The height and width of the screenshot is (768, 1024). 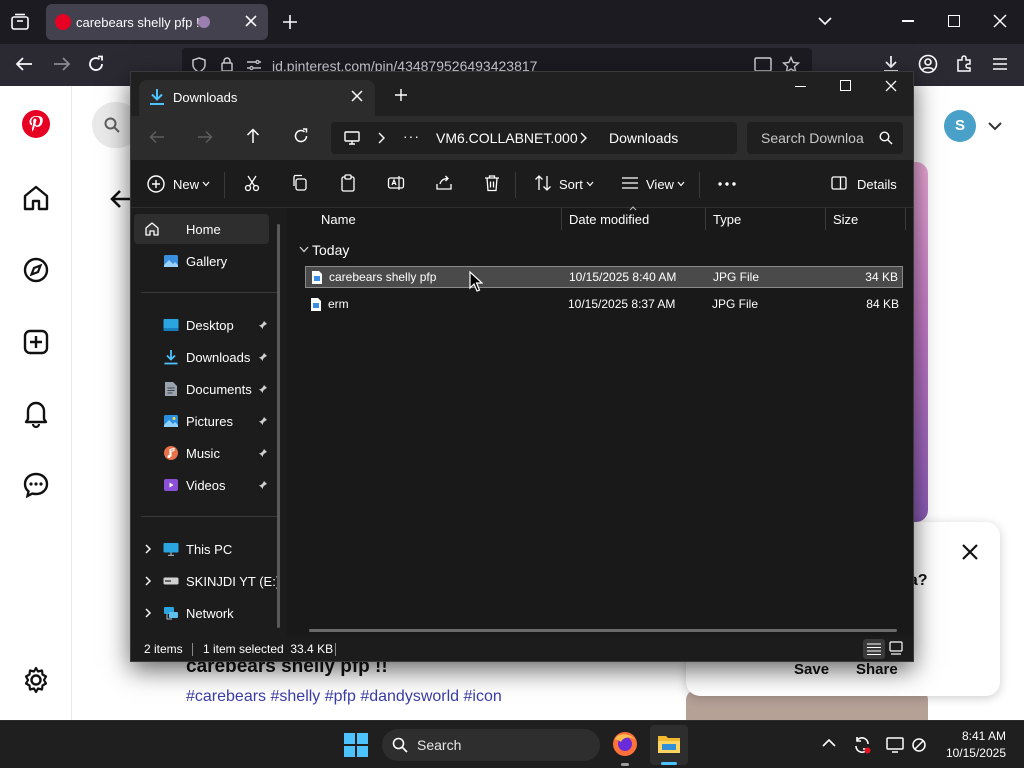 I want to click on column-header-size: Size, so click(x=845, y=219).